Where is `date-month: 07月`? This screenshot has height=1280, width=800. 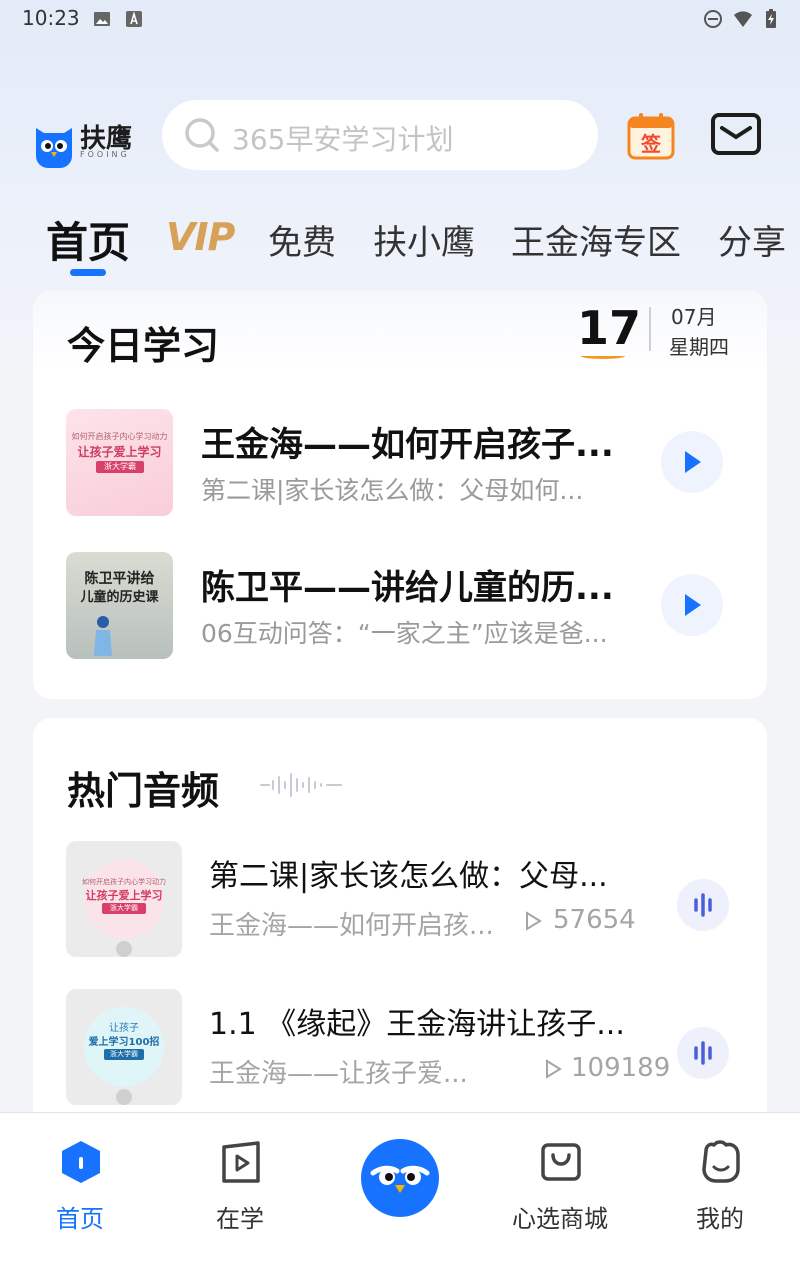
date-month: 07月 is located at coordinates (694, 317).